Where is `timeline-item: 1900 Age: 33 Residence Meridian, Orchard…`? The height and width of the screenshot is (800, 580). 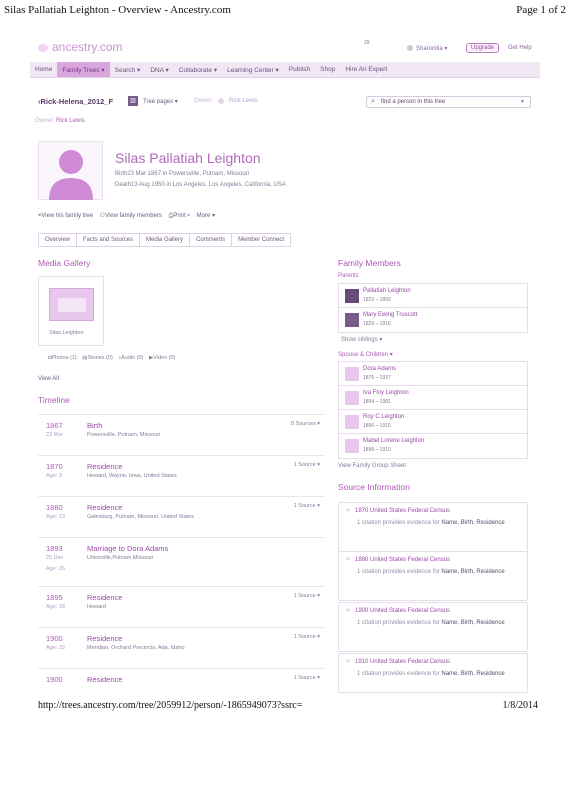 timeline-item: 1900 Age: 33 Residence Meridian, Orchard… is located at coordinates (181, 647).